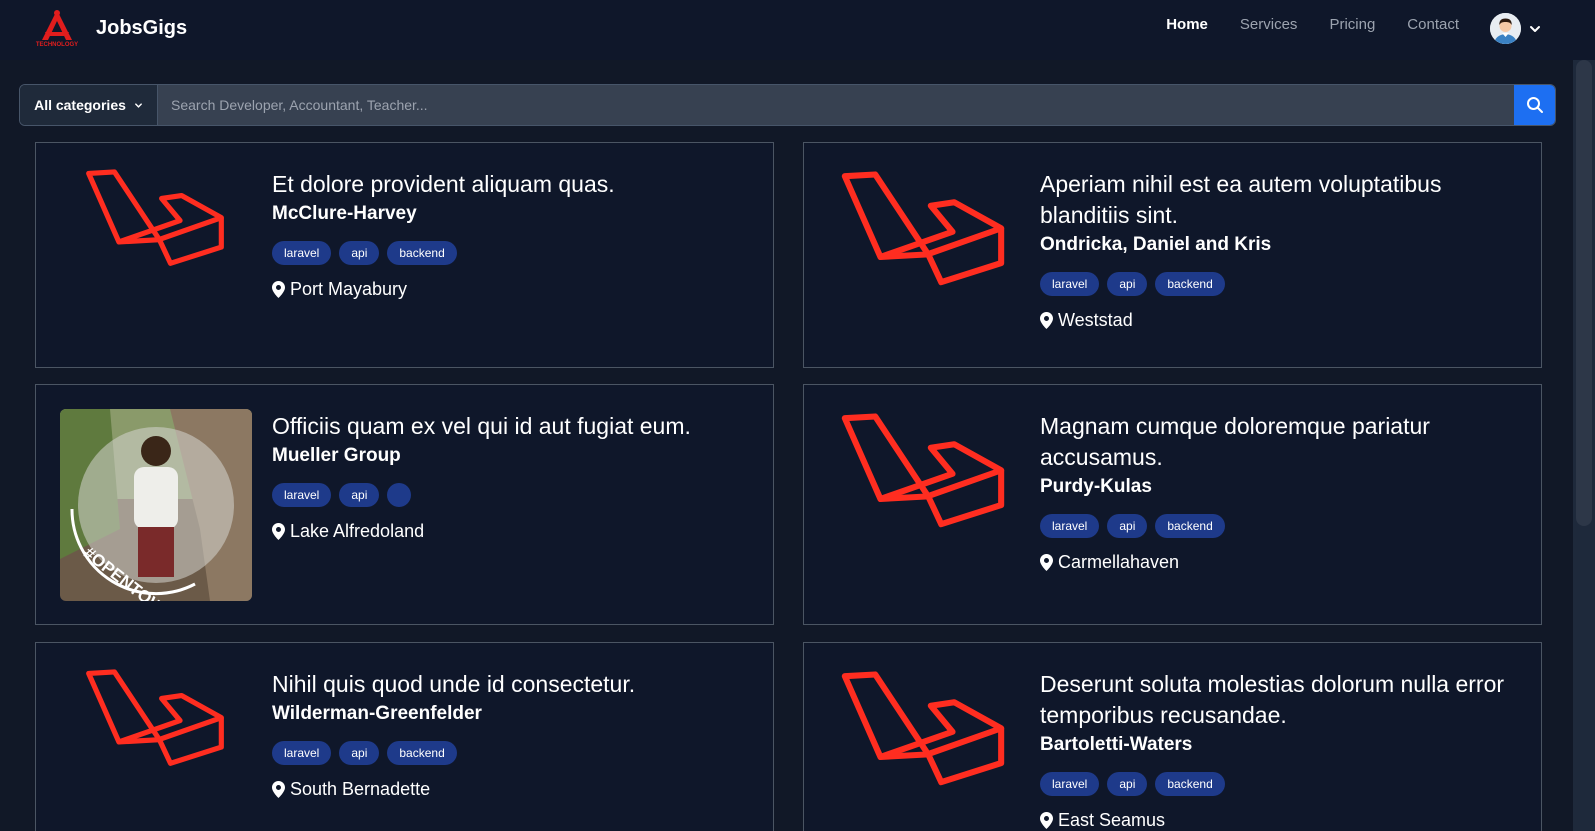 The width and height of the screenshot is (1595, 831). I want to click on location-text: Port Mayabury, so click(349, 289).